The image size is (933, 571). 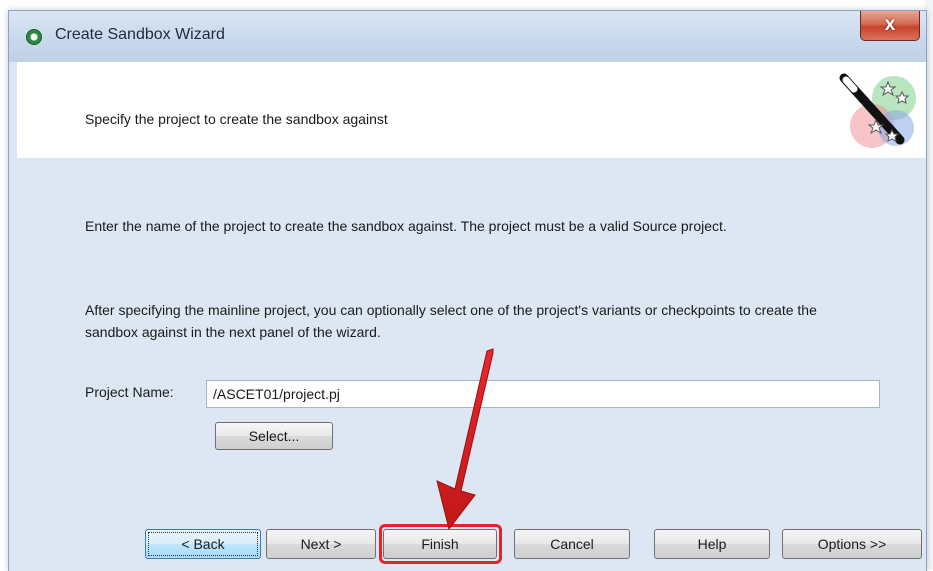 What do you see at coordinates (129, 392) in the screenshot?
I see `project-name-label: Project Name:` at bounding box center [129, 392].